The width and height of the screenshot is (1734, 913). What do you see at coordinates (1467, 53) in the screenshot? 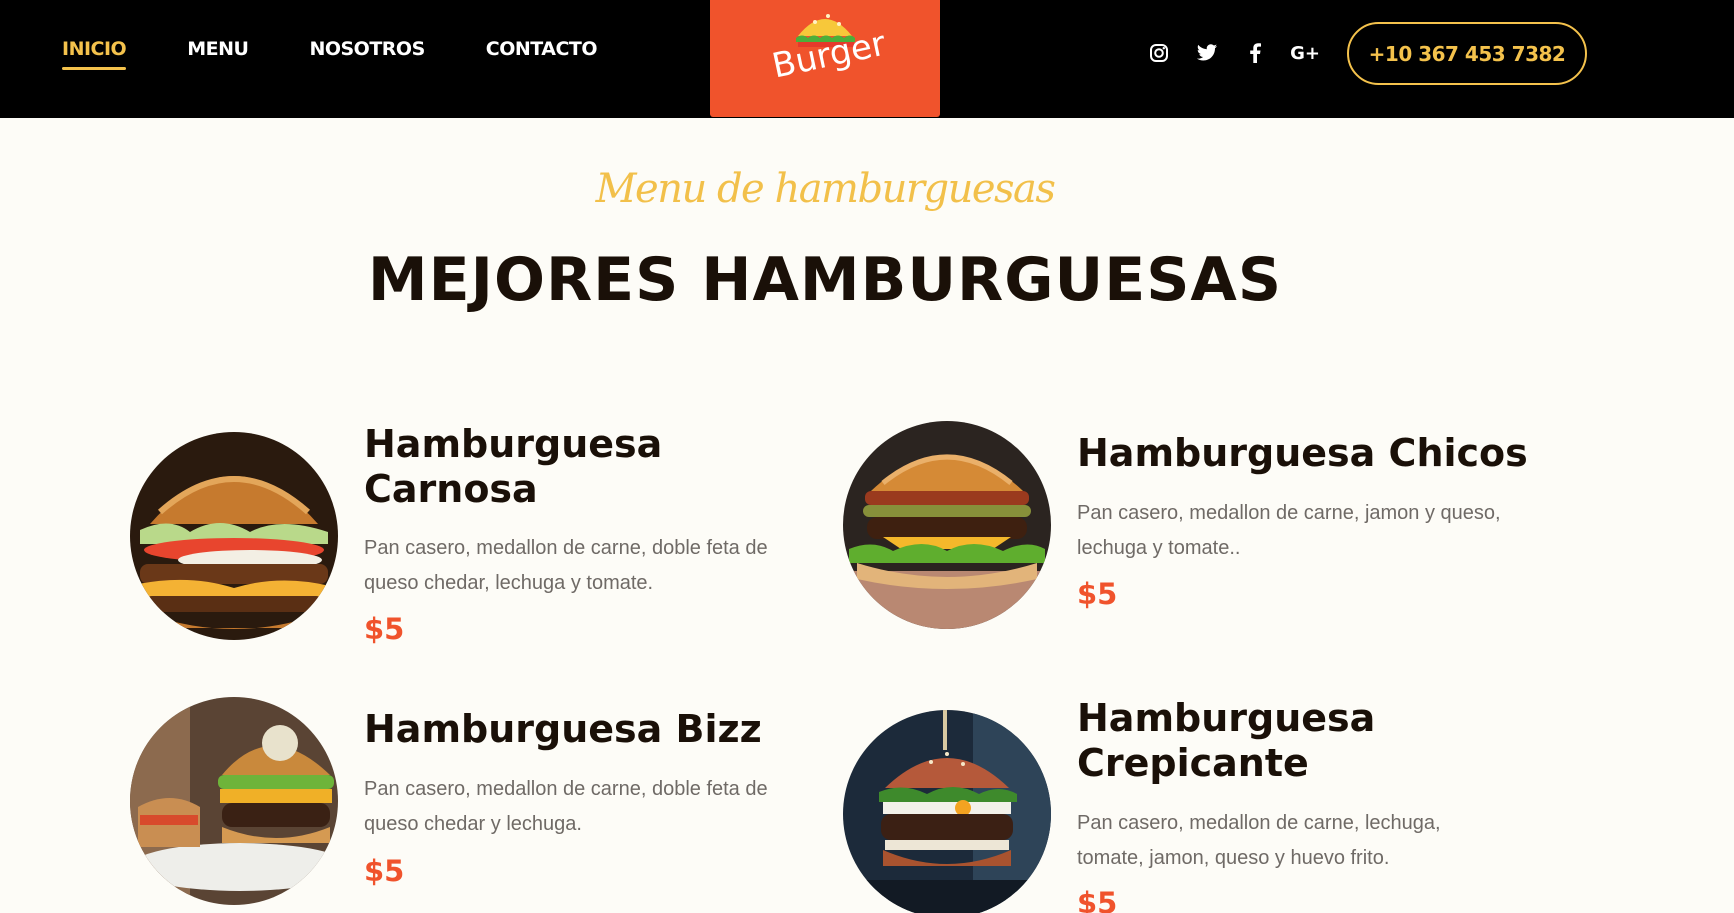
I see `phone-button: +10 367 453 7382` at bounding box center [1467, 53].